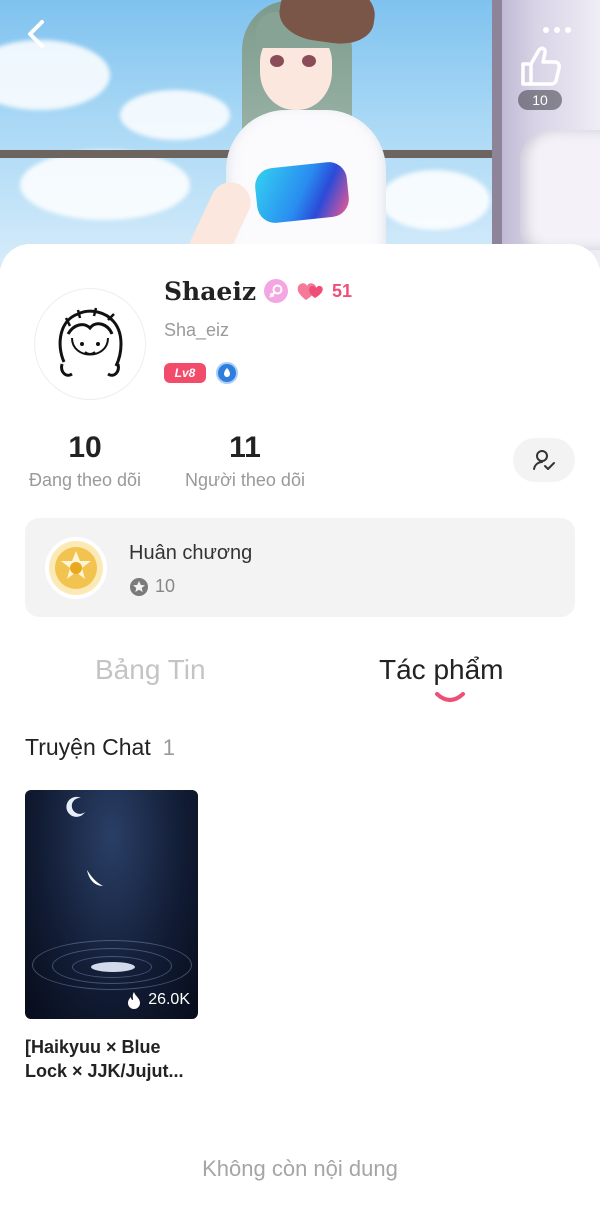 This screenshot has width=600, height=1210. Describe the element at coordinates (291, 134) in the screenshot. I see `avatar-character` at that location.